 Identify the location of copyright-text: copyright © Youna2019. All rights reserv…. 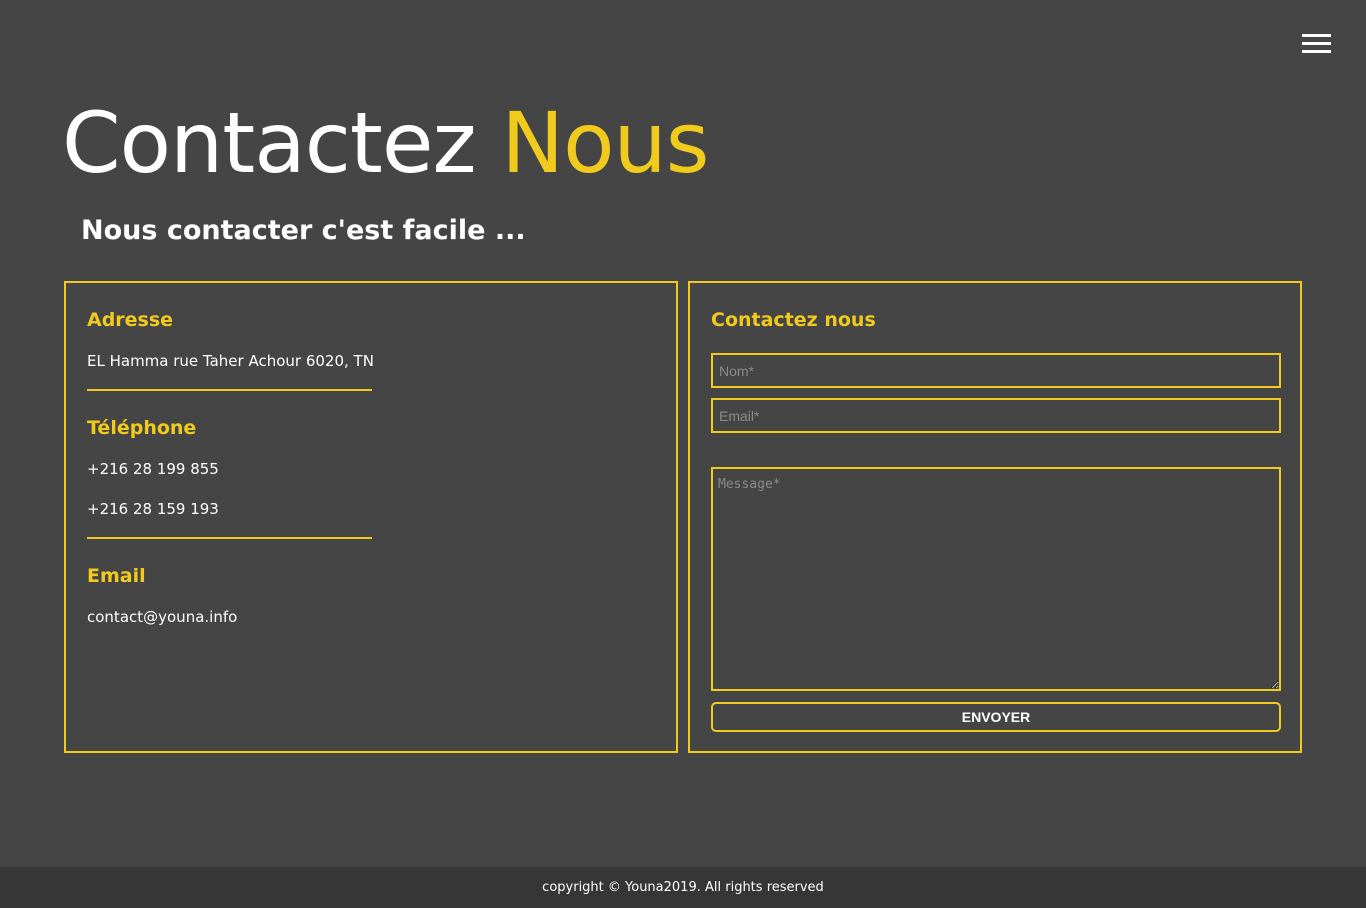
(683, 887).